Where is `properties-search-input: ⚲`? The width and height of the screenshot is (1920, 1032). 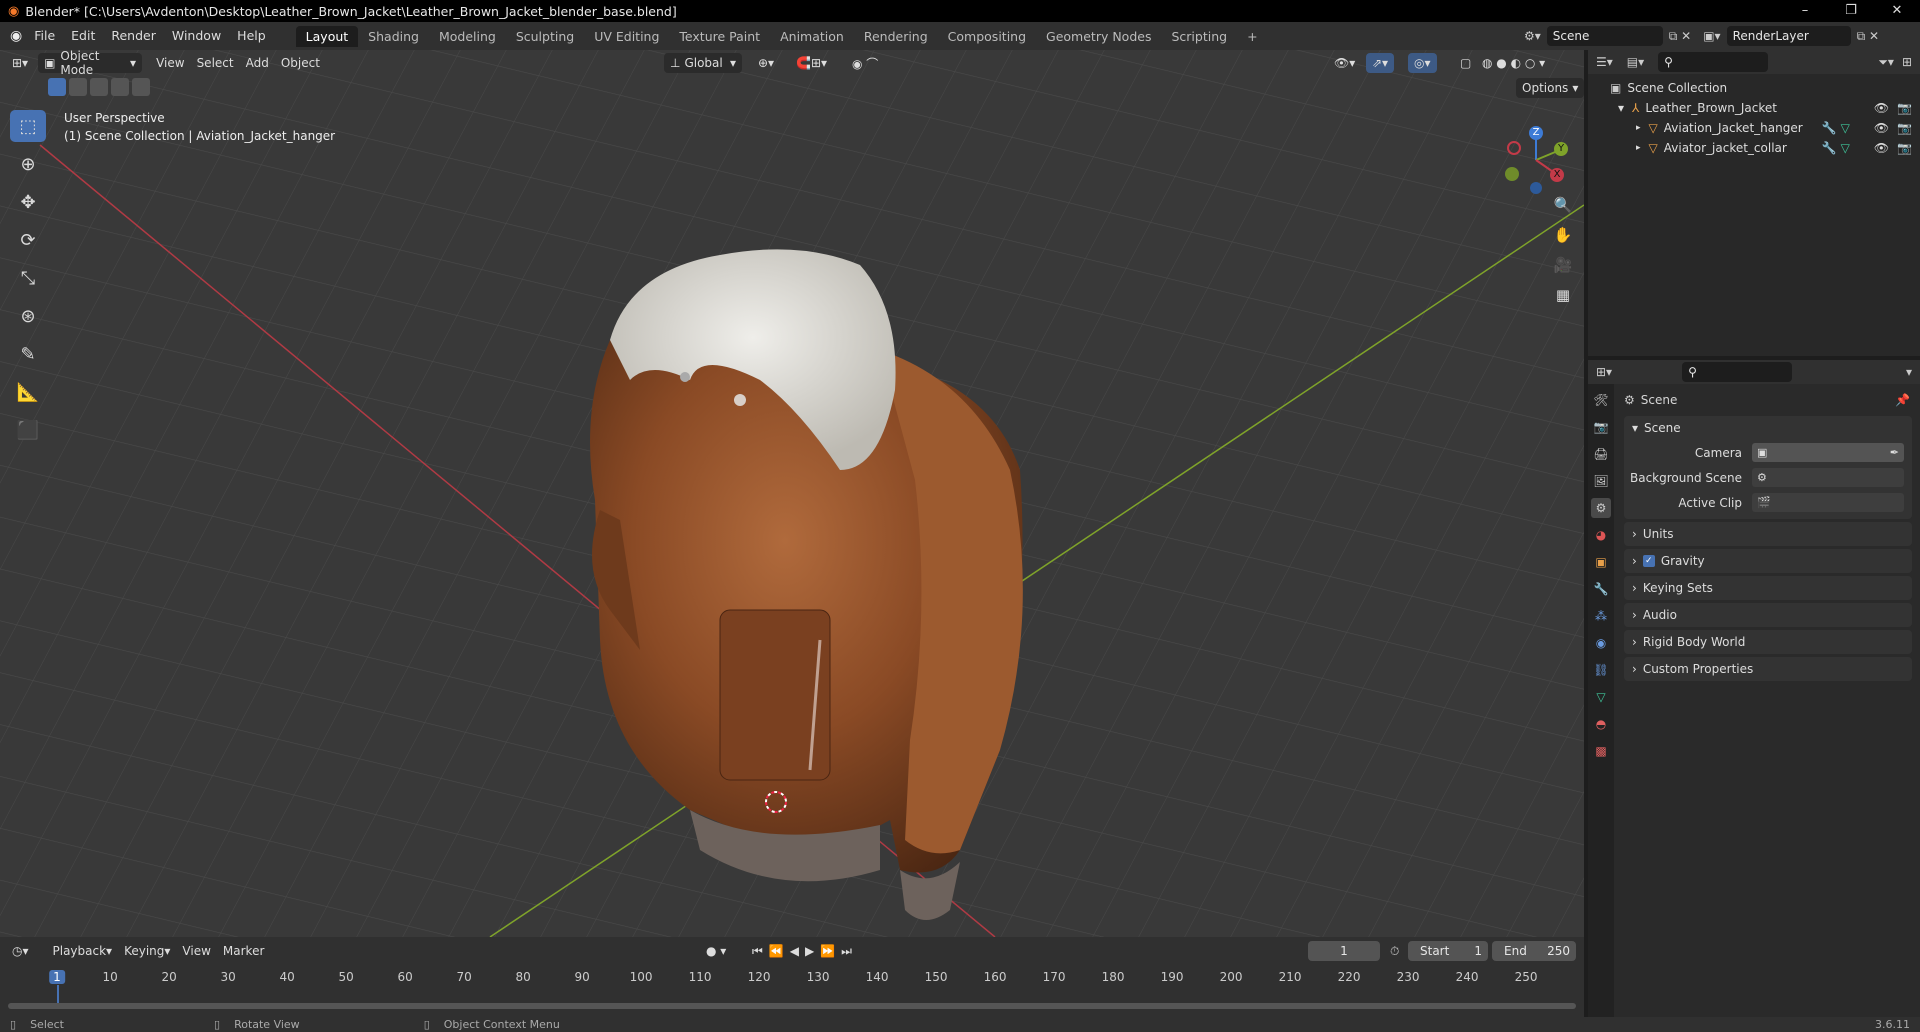
properties-search-input: ⚲ is located at coordinates (1737, 372).